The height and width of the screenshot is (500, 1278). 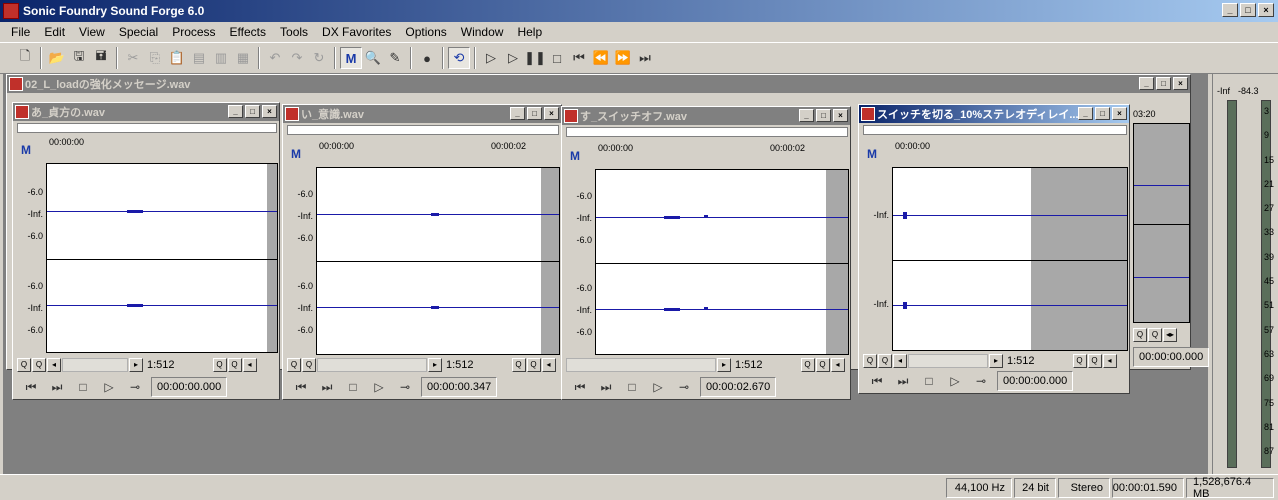 I want to click on record-icon: ●, so click(x=427, y=58).